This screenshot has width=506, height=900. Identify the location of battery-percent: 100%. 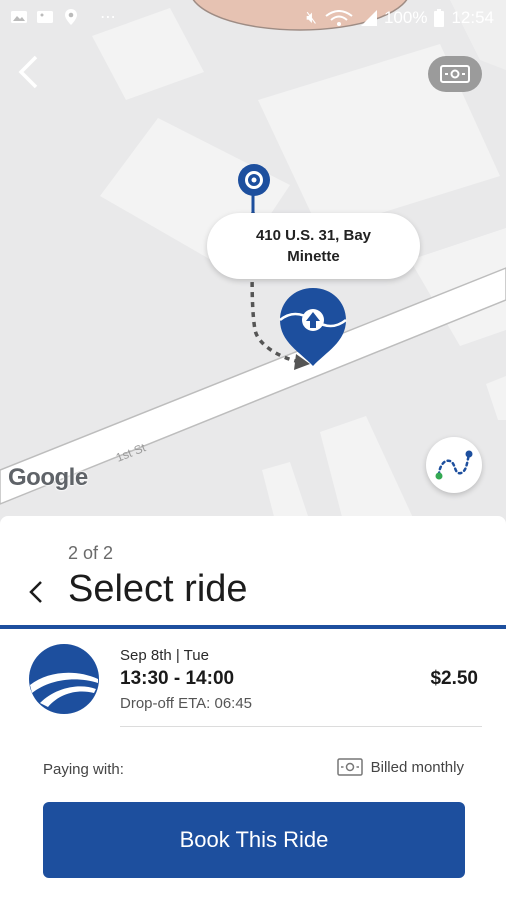
(405, 17).